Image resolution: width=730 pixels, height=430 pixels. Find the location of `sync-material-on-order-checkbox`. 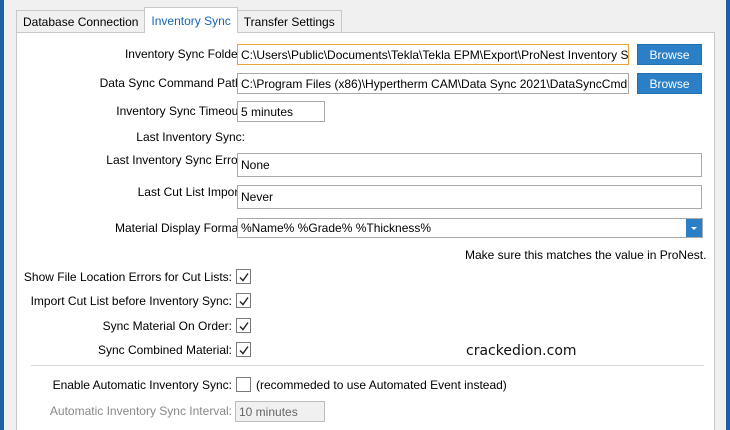

sync-material-on-order-checkbox is located at coordinates (243, 325).